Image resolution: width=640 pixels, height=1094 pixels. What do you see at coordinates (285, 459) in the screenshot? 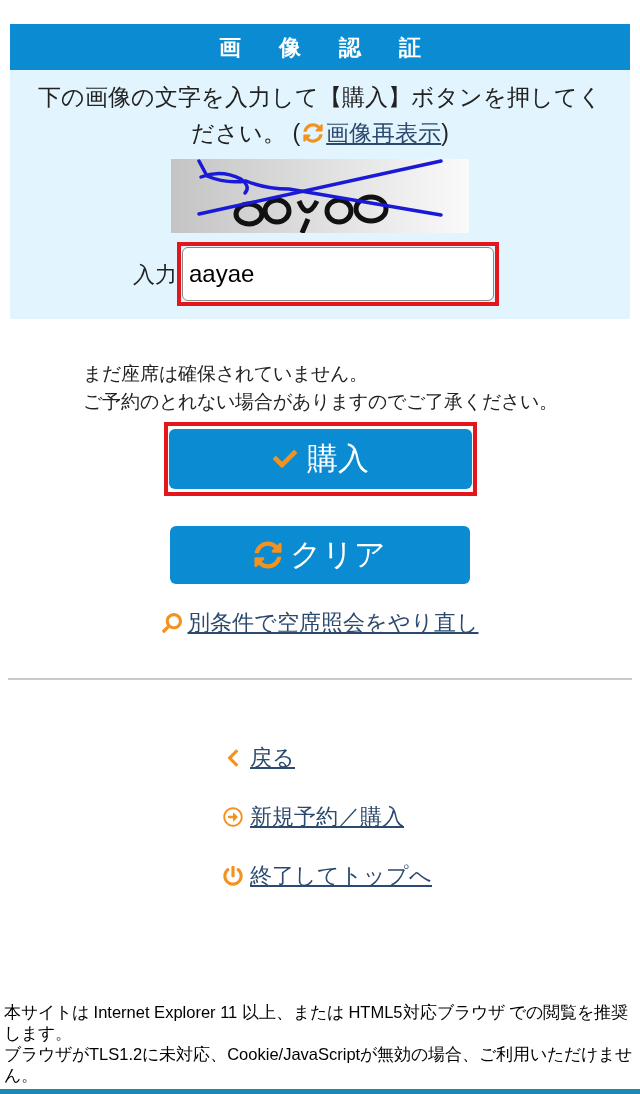
I see `check-icon` at bounding box center [285, 459].